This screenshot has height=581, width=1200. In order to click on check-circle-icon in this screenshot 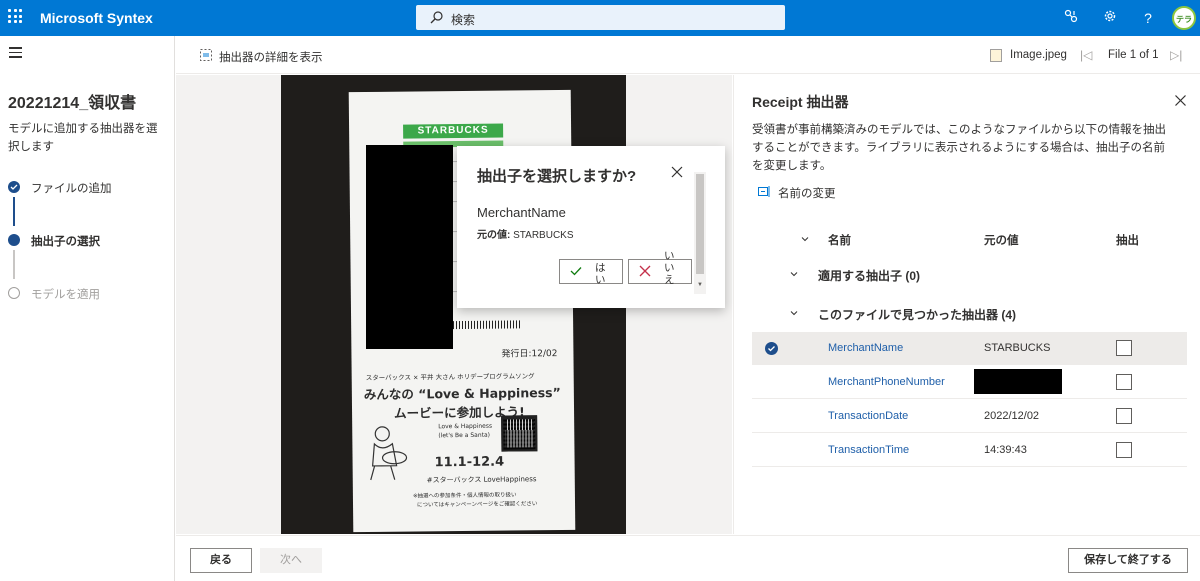, I will do `click(14, 187)`.